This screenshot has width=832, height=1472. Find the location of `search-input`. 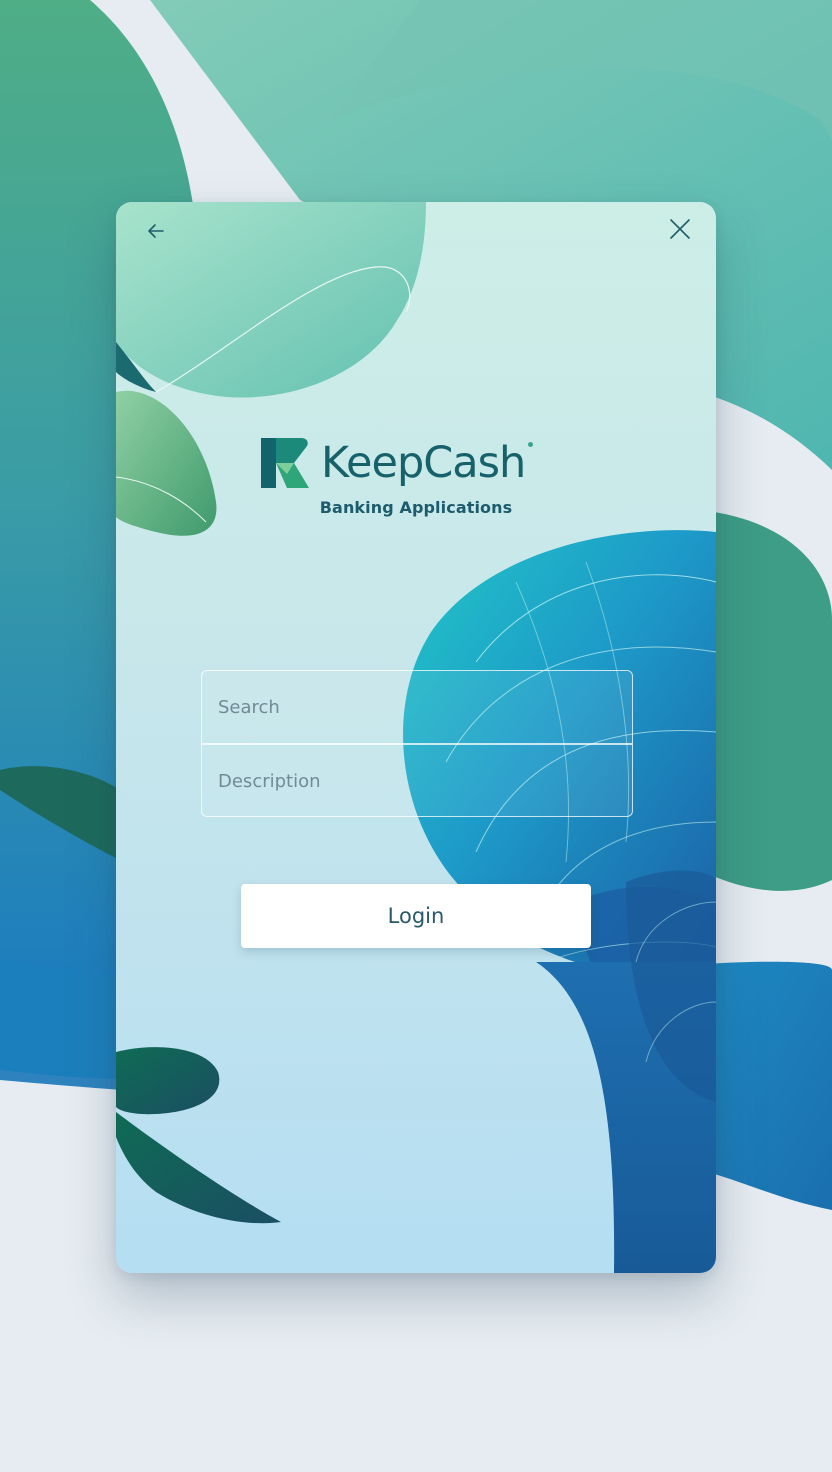

search-input is located at coordinates (417, 707).